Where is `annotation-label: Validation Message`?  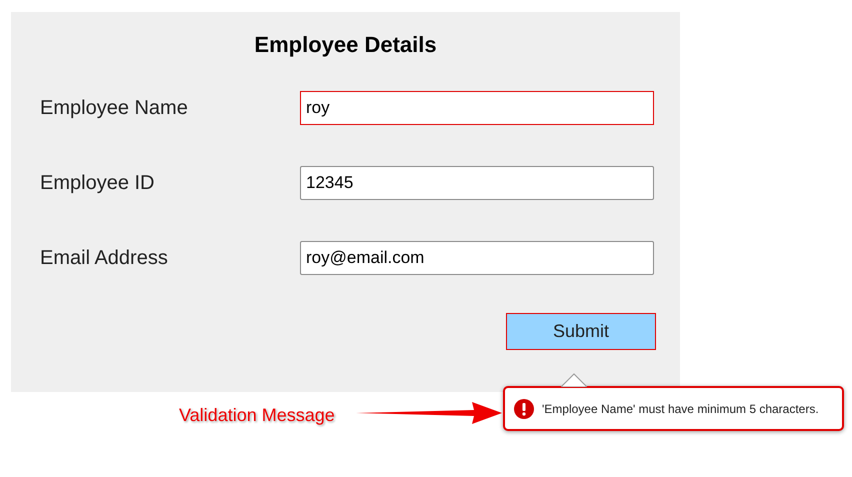
annotation-label: Validation Message is located at coordinates (257, 415).